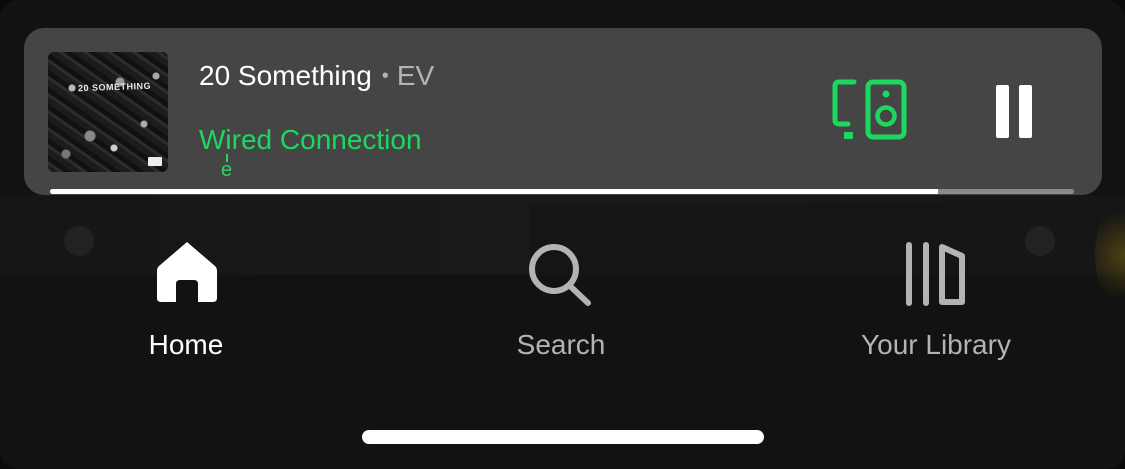  Describe the element at coordinates (563, 437) in the screenshot. I see `home-indicator` at that location.